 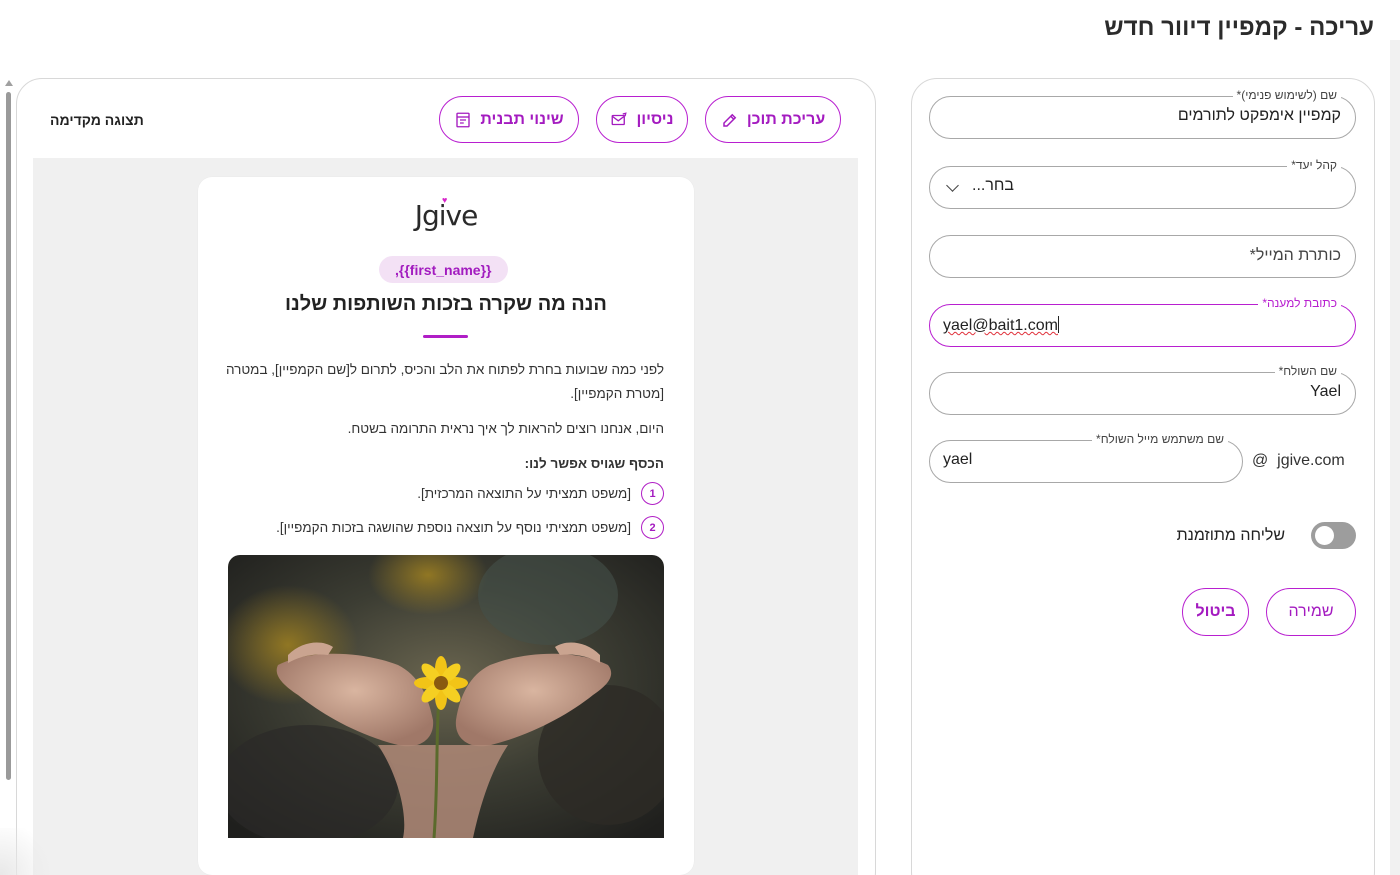 I want to click on list-item-text: [משפט תמציתי על התוצאה המרכזית]., so click(x=524, y=493).